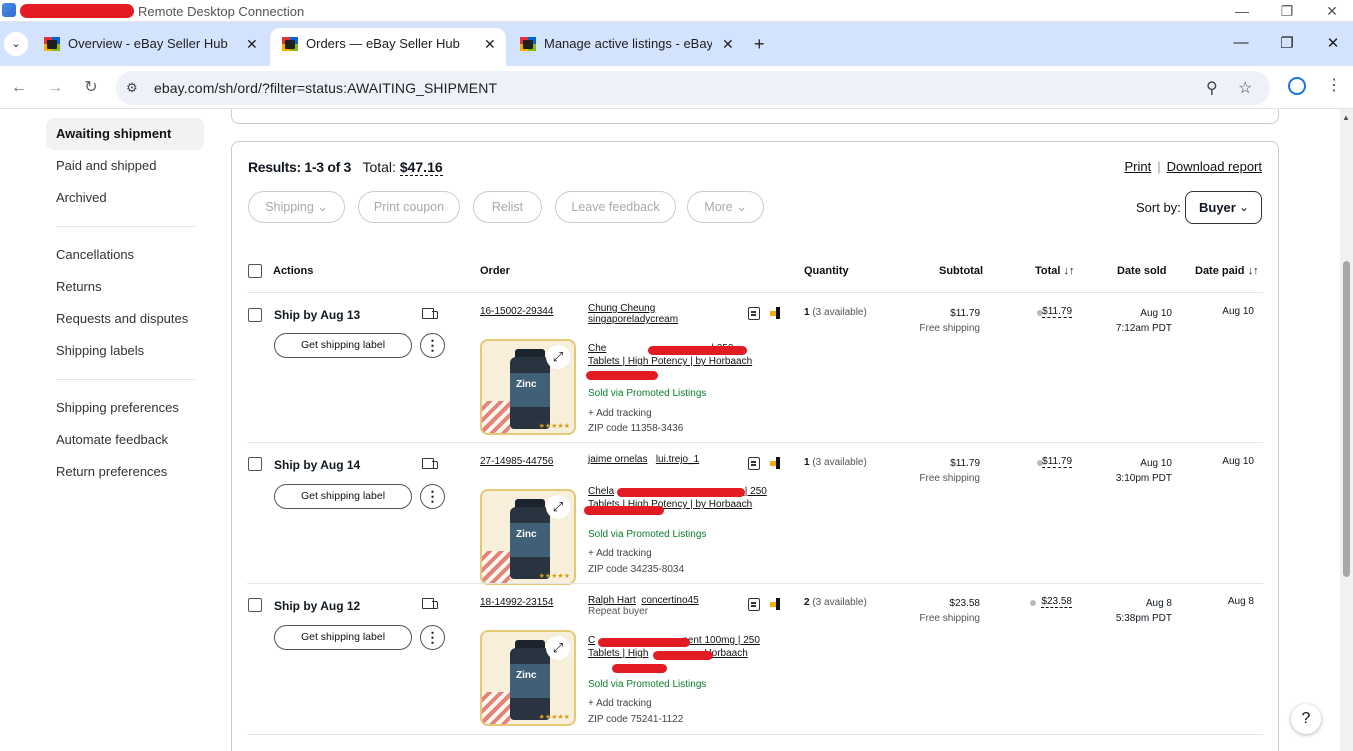  Describe the element at coordinates (125, 440) in the screenshot. I see `sidebar-item-automate-feedback: Automate feedback` at that location.